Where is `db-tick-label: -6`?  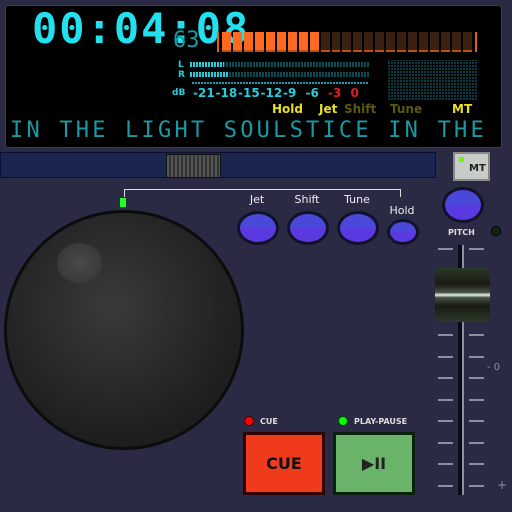
db-tick-label: -6 is located at coordinates (312, 93).